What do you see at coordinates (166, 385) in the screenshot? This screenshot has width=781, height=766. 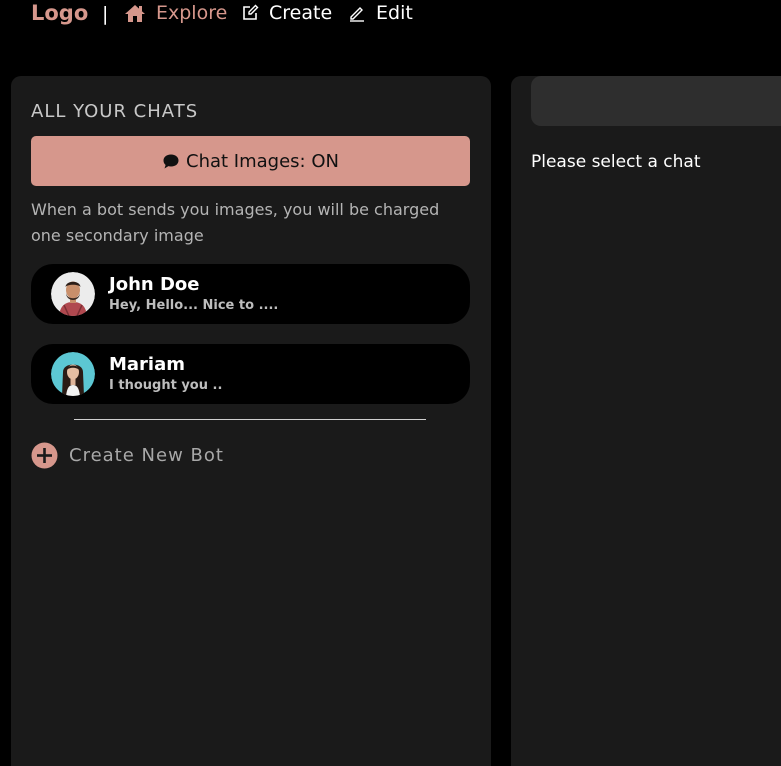 I see `chat-preview: I thought you ..` at bounding box center [166, 385].